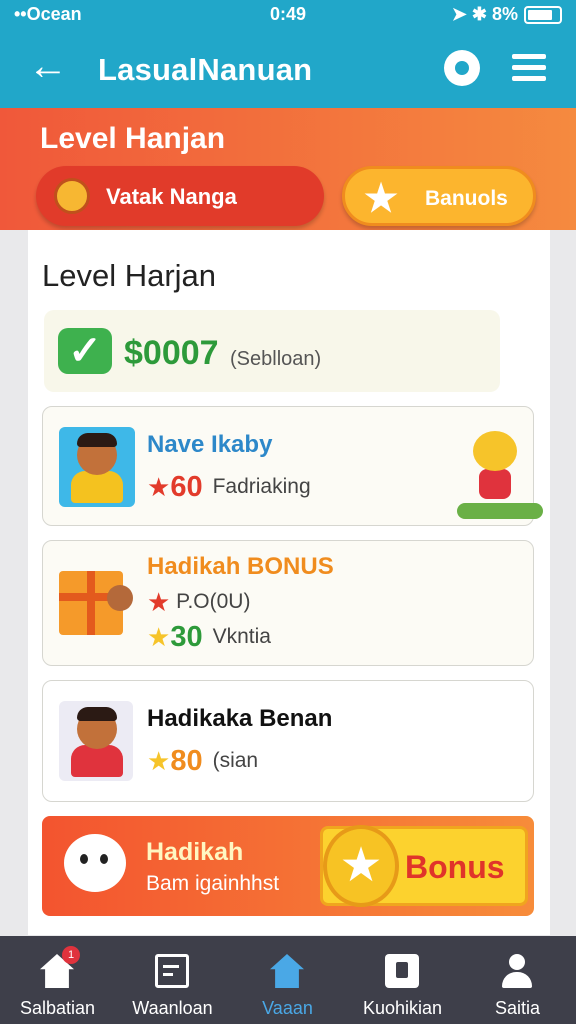 Image resolution: width=576 pixels, height=1024 pixels. Describe the element at coordinates (57, 980) in the screenshot. I see `nav-item-salbatian: 1 Salbatian` at that location.